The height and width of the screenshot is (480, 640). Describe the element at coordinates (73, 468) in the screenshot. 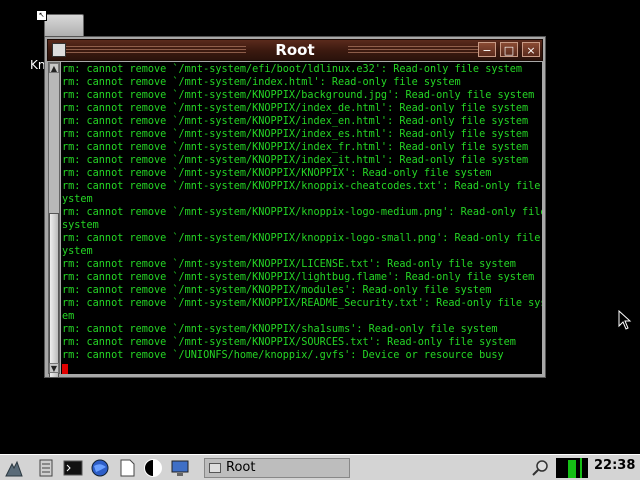

I see `terminal-icon` at that location.